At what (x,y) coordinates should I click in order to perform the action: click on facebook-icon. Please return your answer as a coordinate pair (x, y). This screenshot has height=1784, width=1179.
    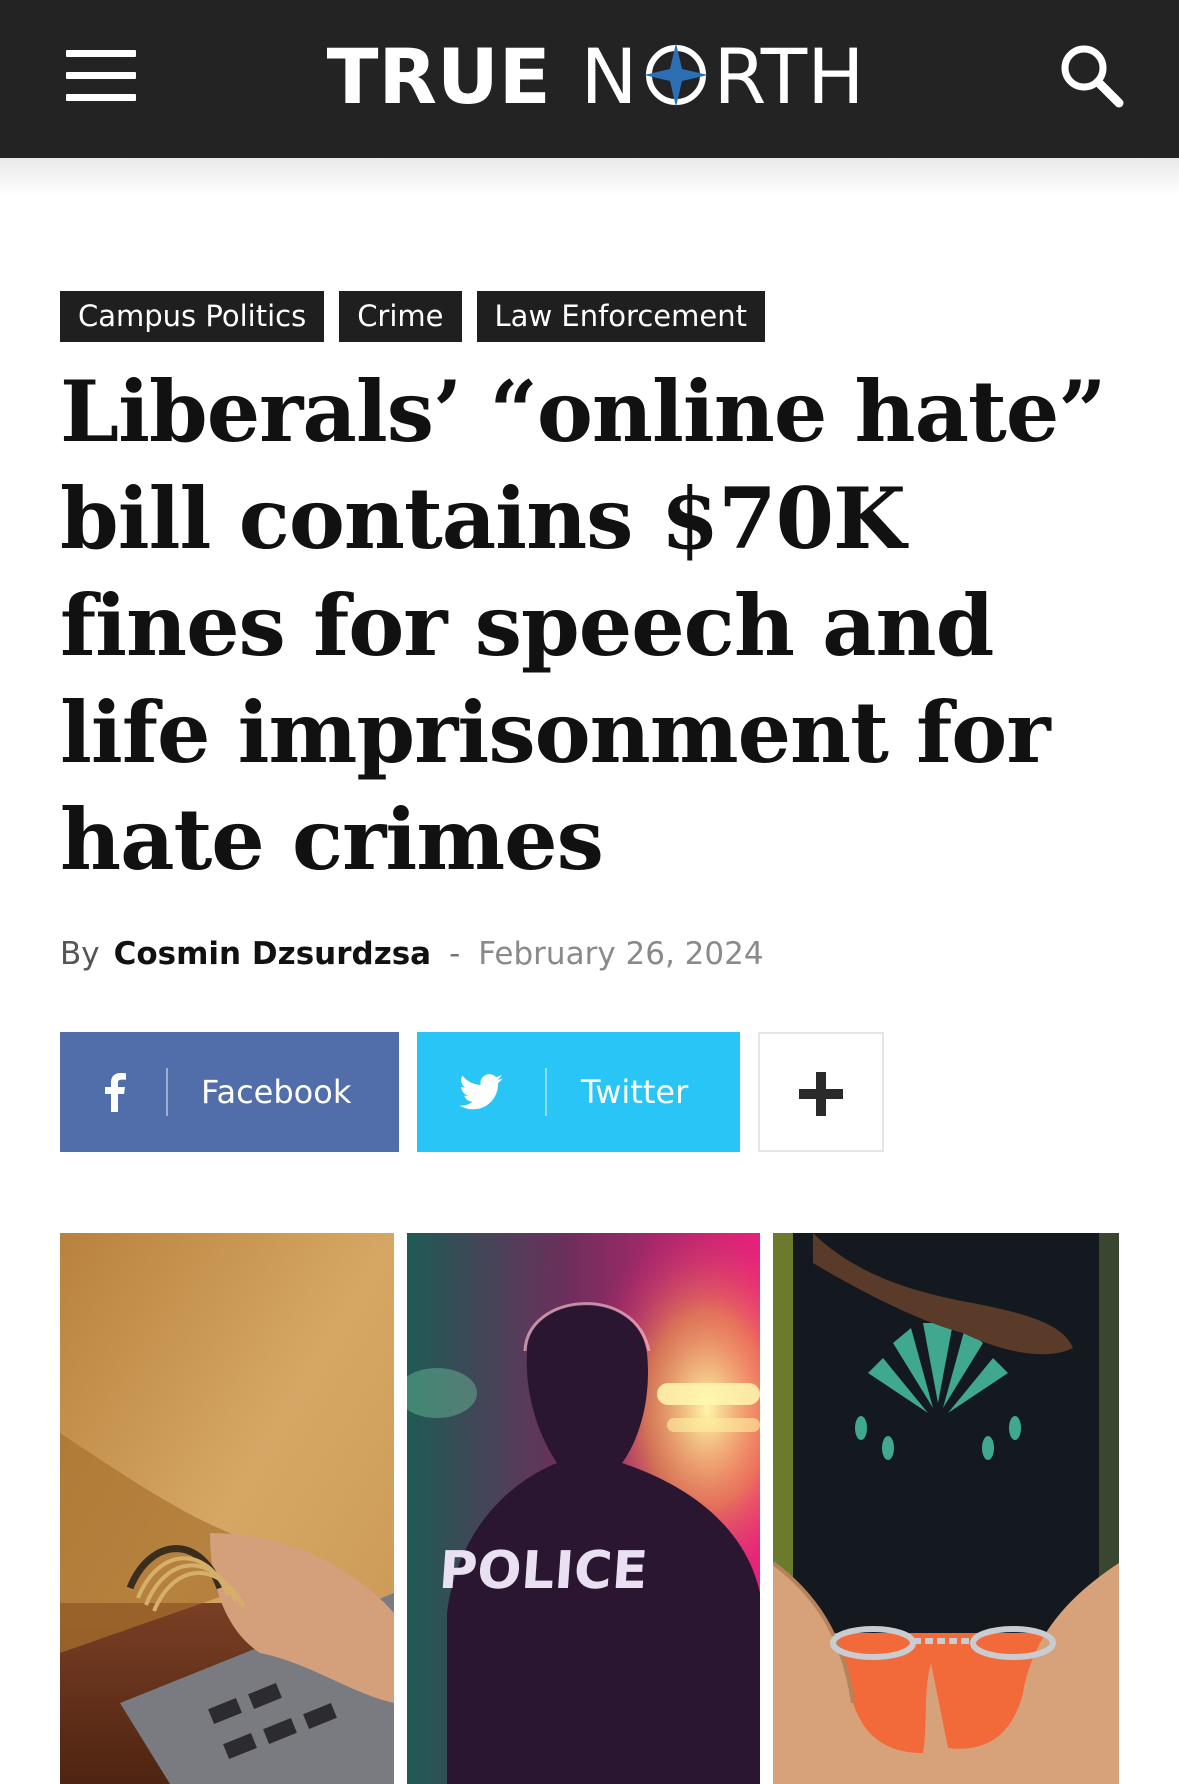
    Looking at the image, I should click on (114, 1092).